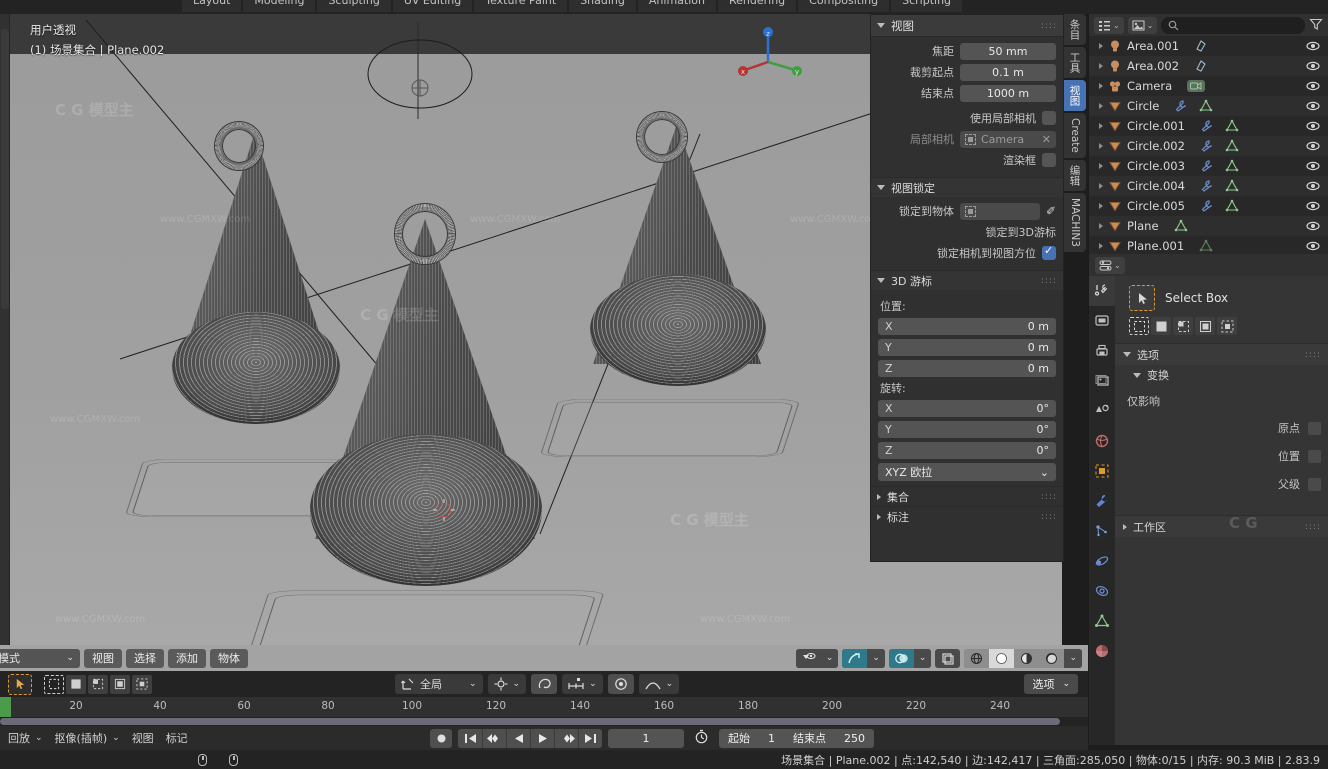  What do you see at coordinates (1008, 51) in the screenshot?
I see `focal-length-field: 50 mm` at bounding box center [1008, 51].